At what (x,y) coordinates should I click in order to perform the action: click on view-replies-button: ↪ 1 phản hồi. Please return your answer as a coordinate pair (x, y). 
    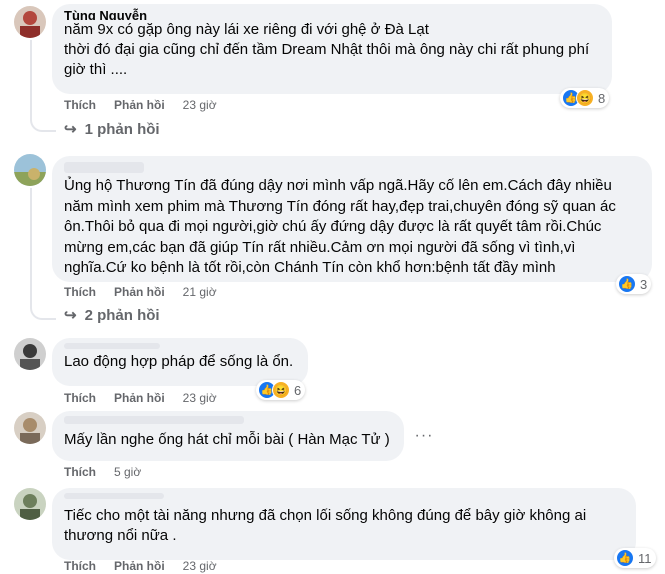
    Looking at the image, I should click on (112, 130).